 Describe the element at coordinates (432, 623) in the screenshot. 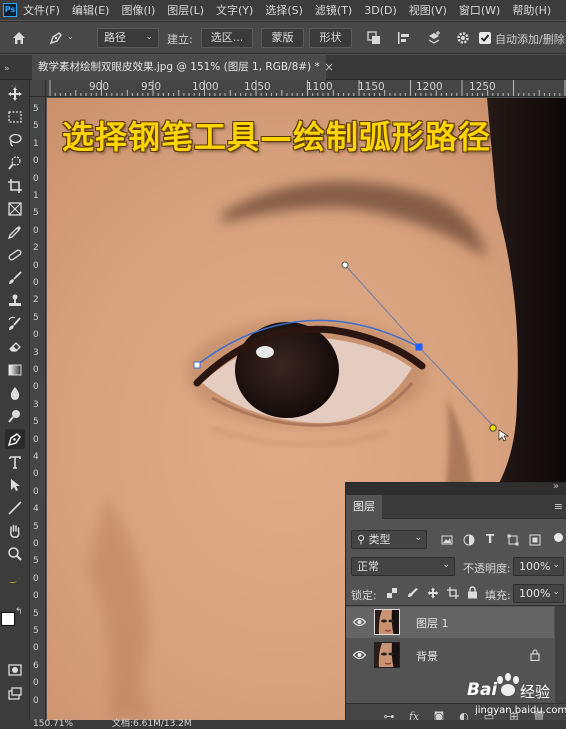

I see `layer-name: 图层 1` at that location.